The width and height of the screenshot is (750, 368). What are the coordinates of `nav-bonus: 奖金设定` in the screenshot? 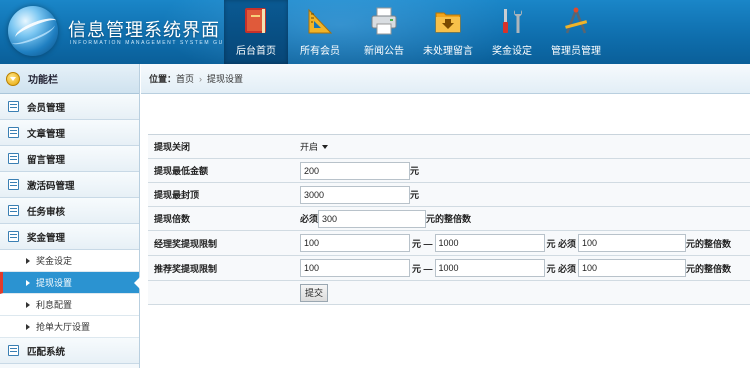 It's located at (512, 32).